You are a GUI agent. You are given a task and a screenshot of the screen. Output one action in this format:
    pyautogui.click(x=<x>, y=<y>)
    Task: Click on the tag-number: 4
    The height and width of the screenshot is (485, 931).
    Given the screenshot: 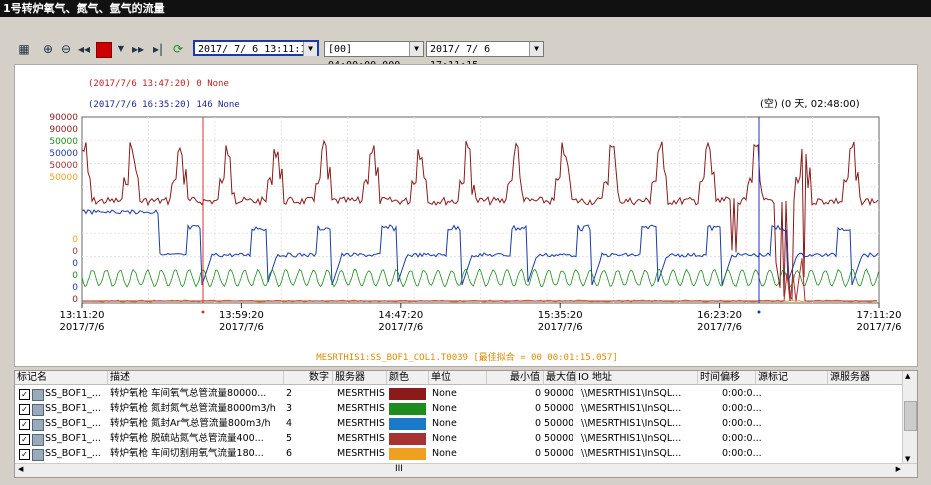 What is the action you would take?
    pyautogui.click(x=289, y=423)
    